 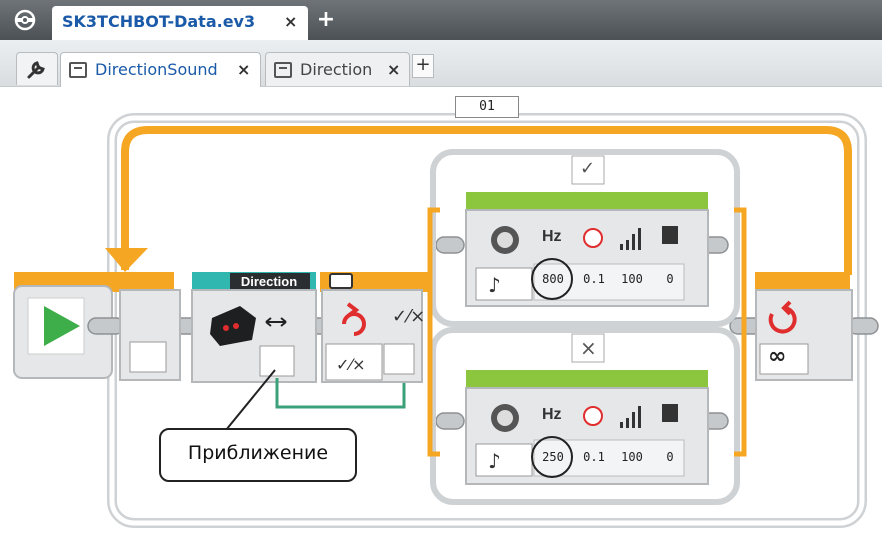 I want to click on switch-view-icon, so click(x=341, y=281).